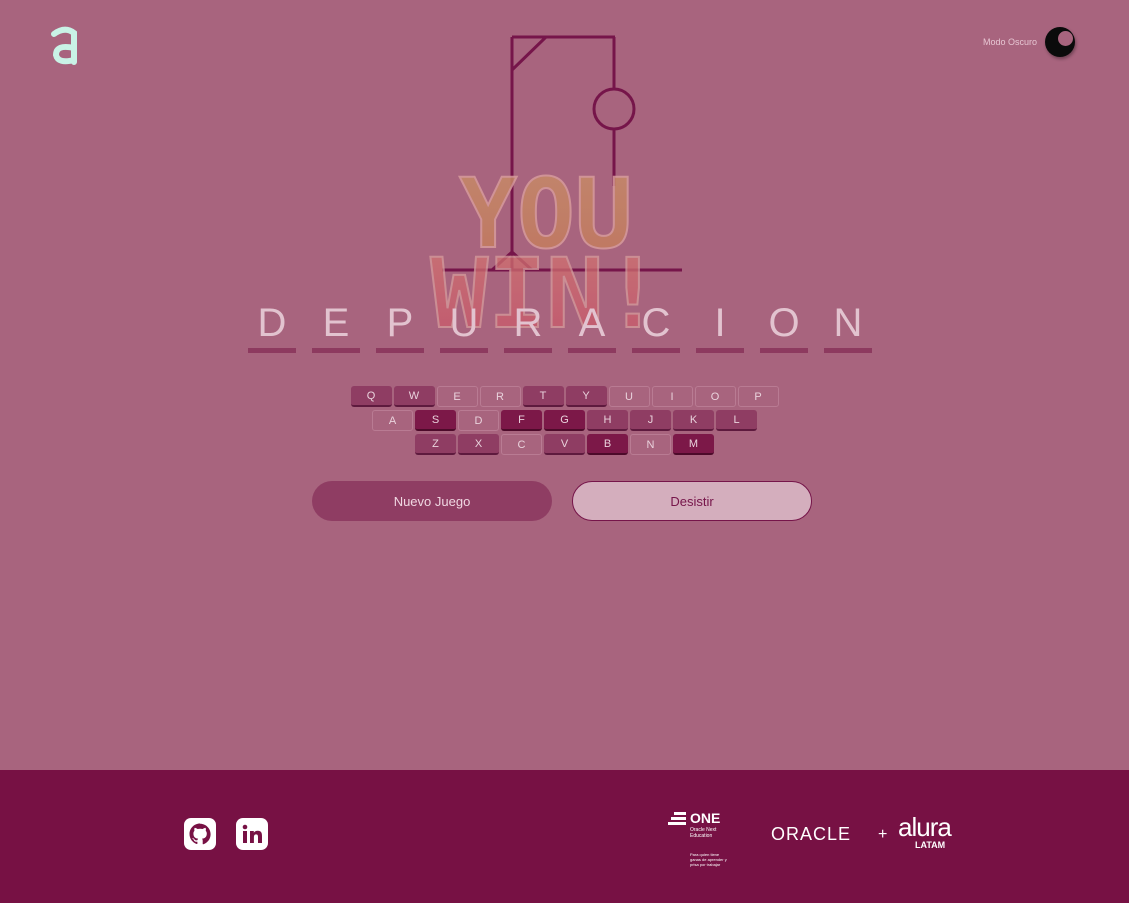  Describe the element at coordinates (528, 323) in the screenshot. I see `slot-letter: R` at that location.